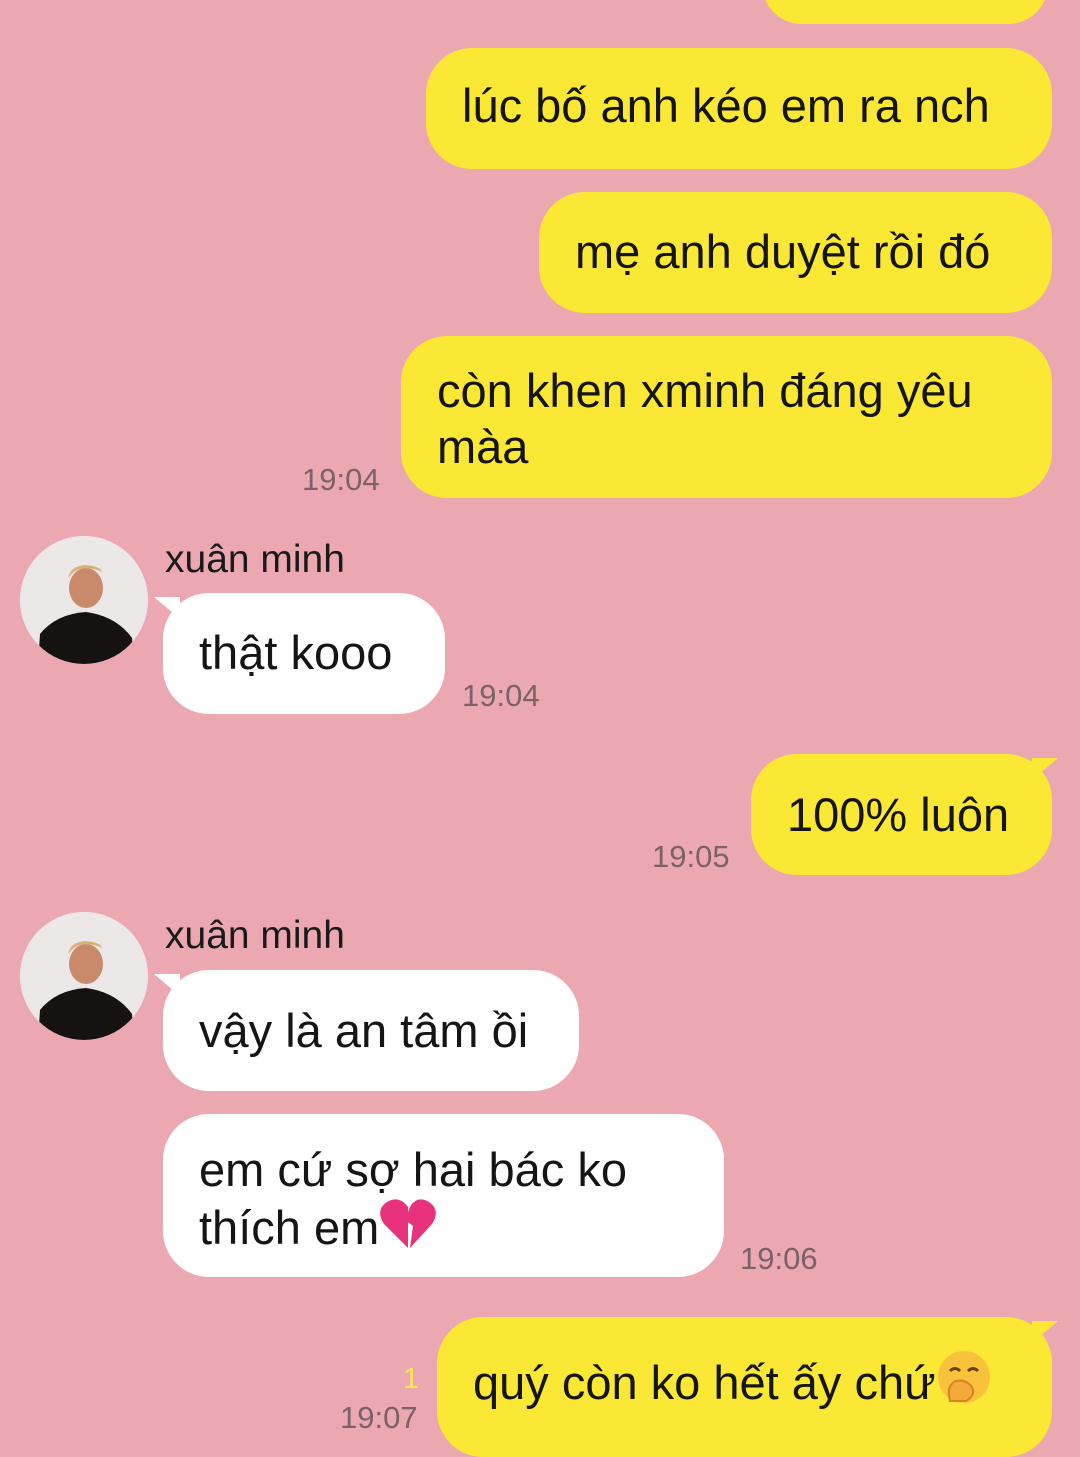  I want to click on message-timestamp: 19:07, so click(379, 1417).